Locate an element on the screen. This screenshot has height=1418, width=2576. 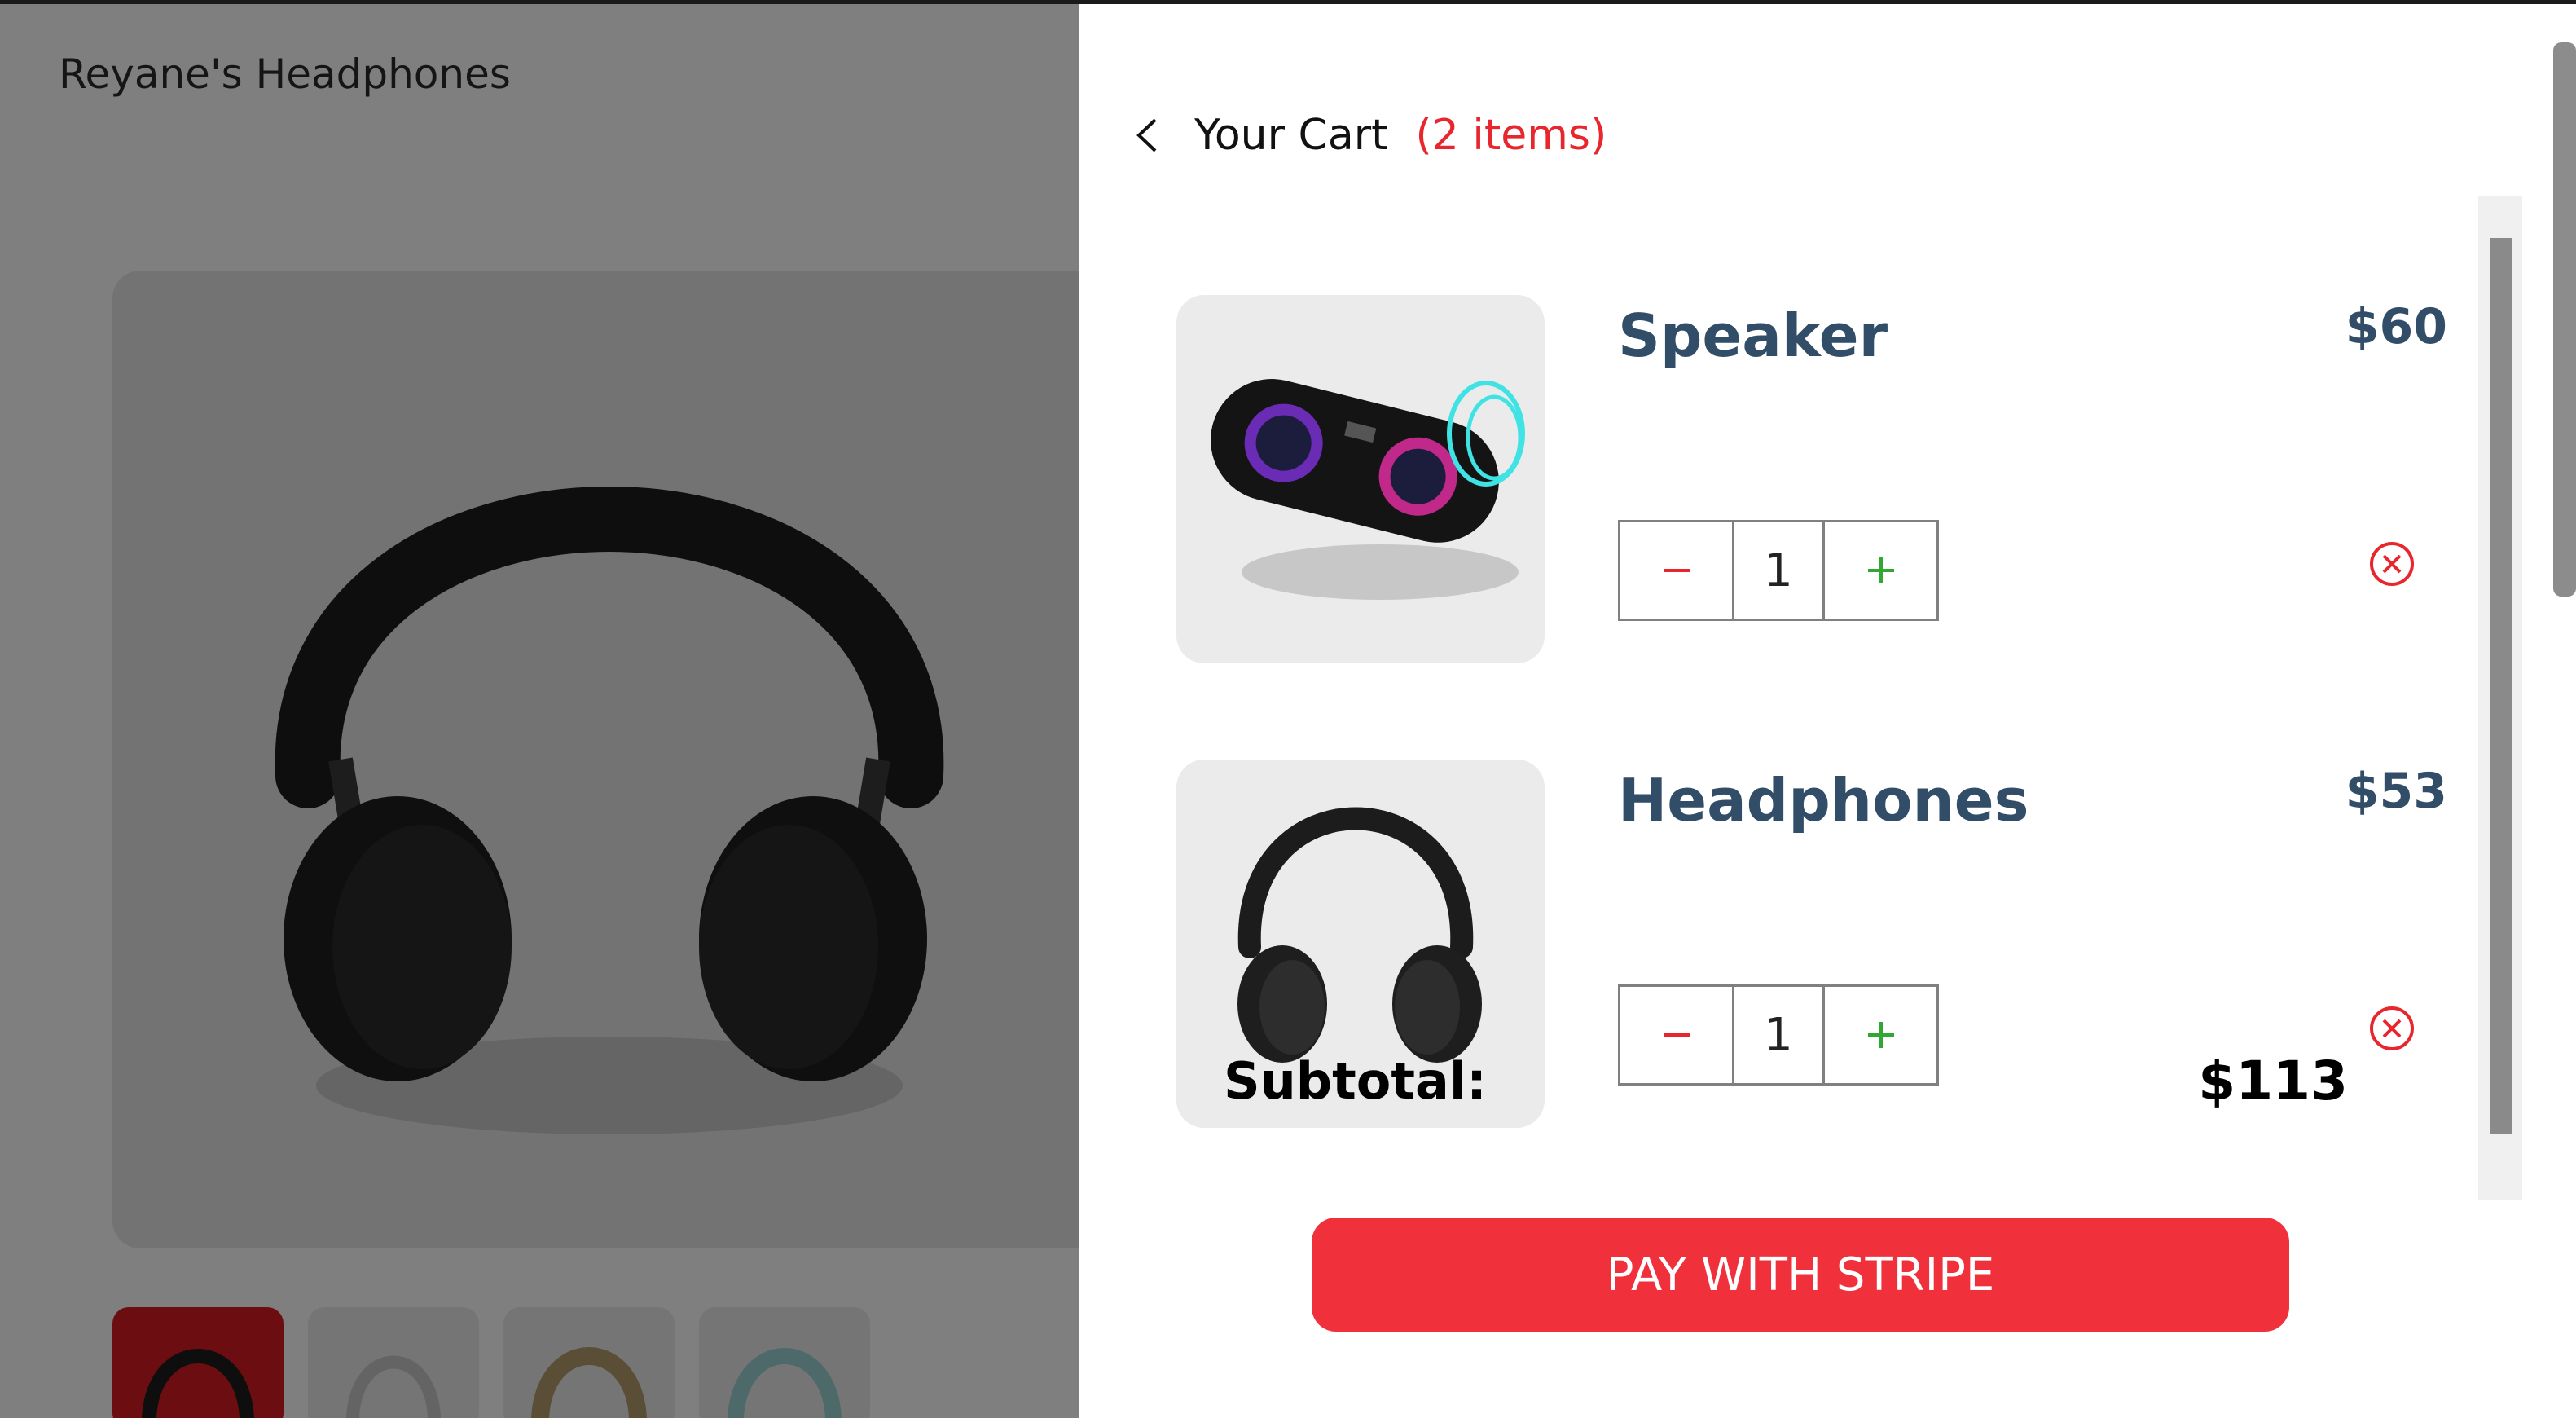
page-scrollbar is located at coordinates (2564, 319).